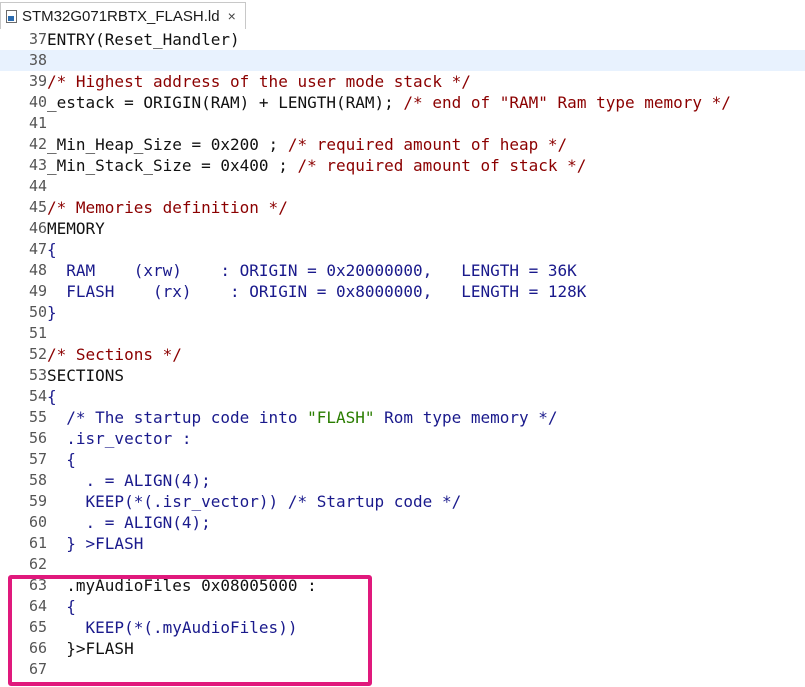 The height and width of the screenshot is (687, 805). I want to click on code-token: _Min_Stack_Size = 0x400 ;, so click(172, 165).